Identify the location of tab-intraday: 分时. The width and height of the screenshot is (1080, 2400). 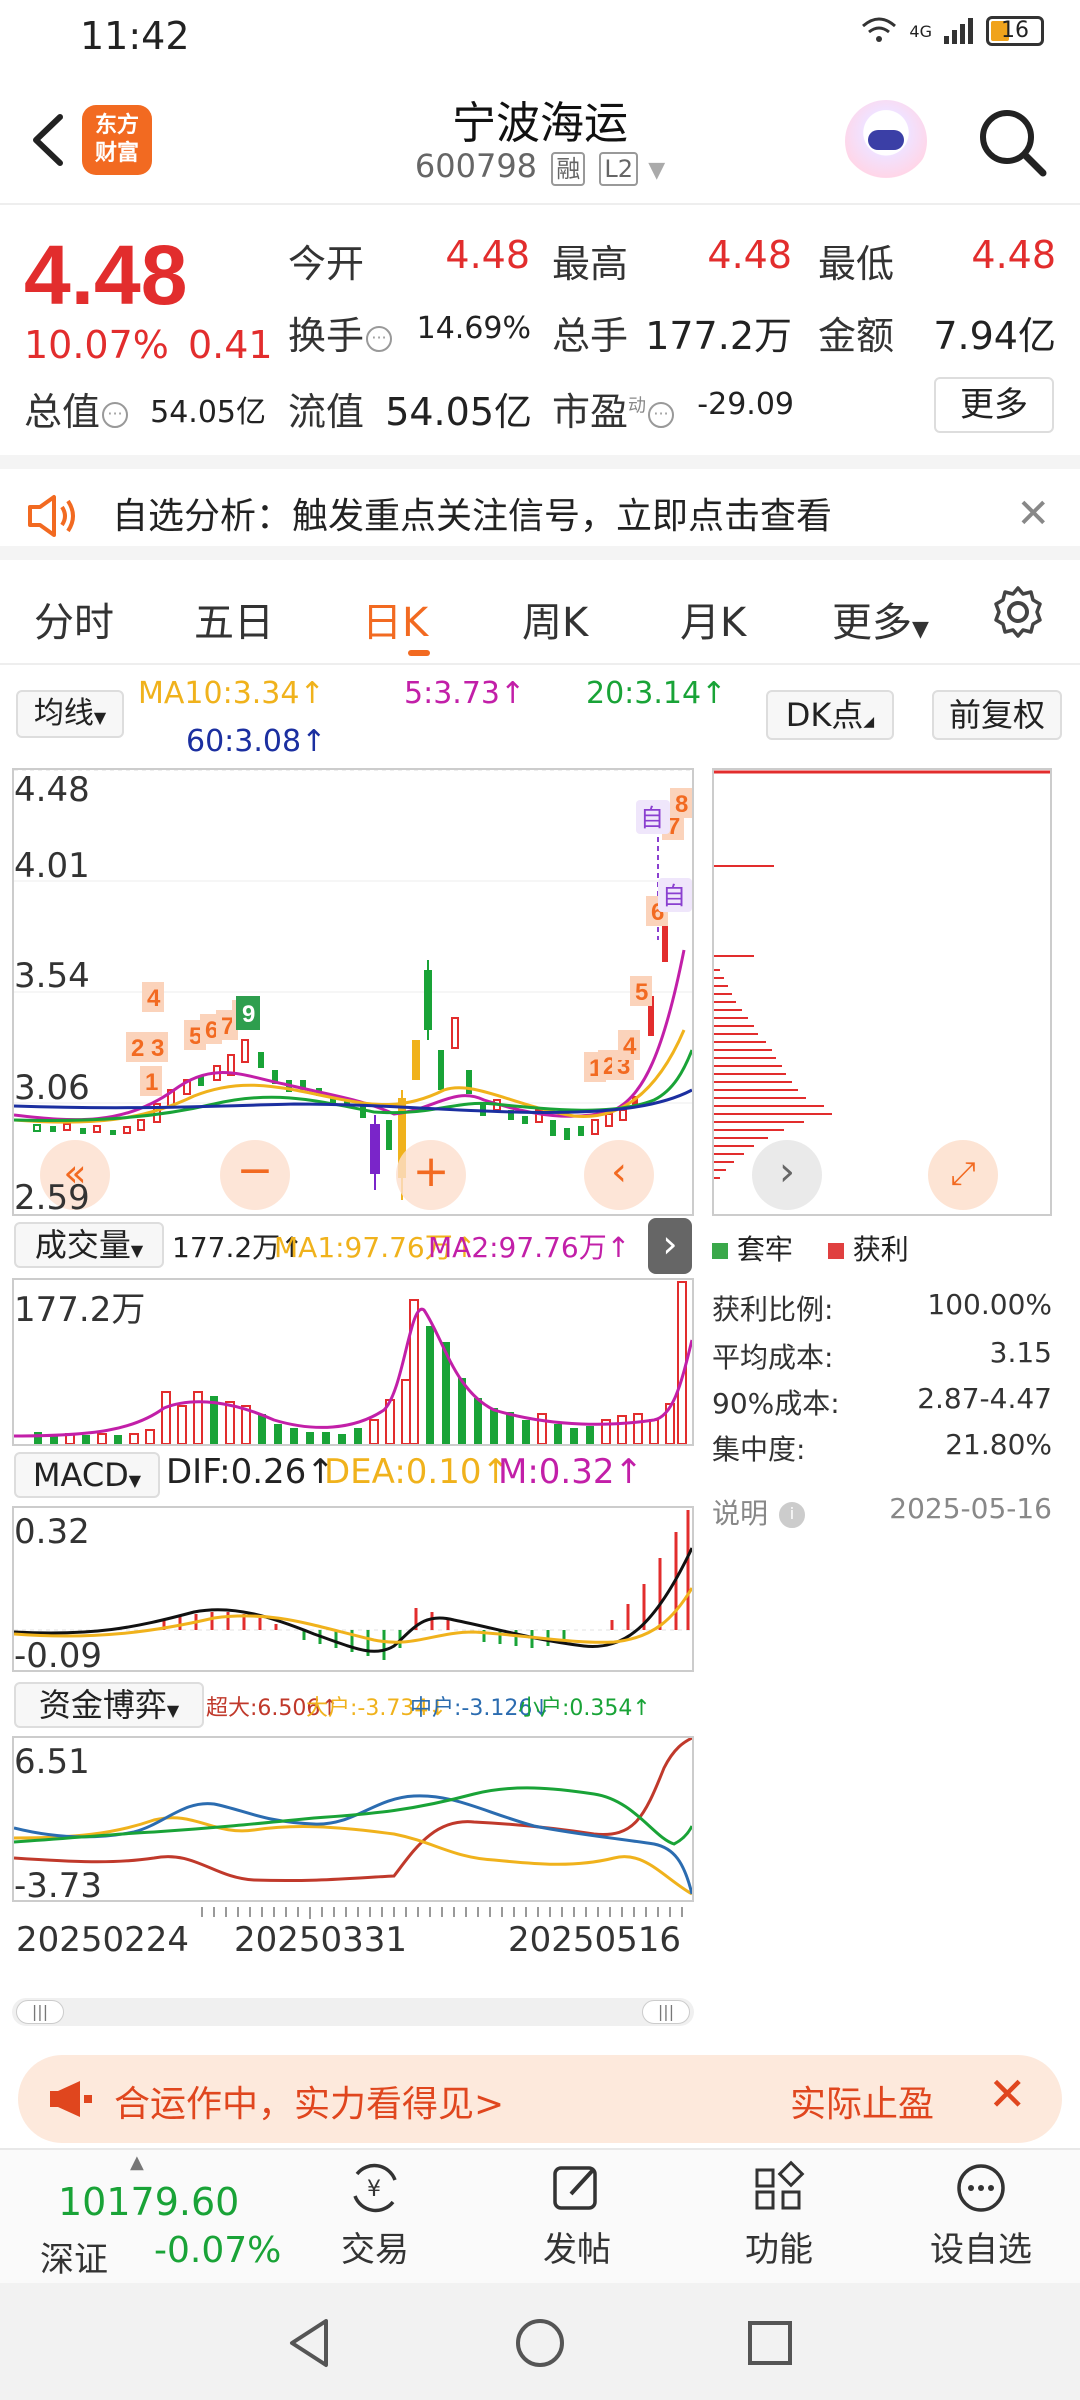
(74, 619).